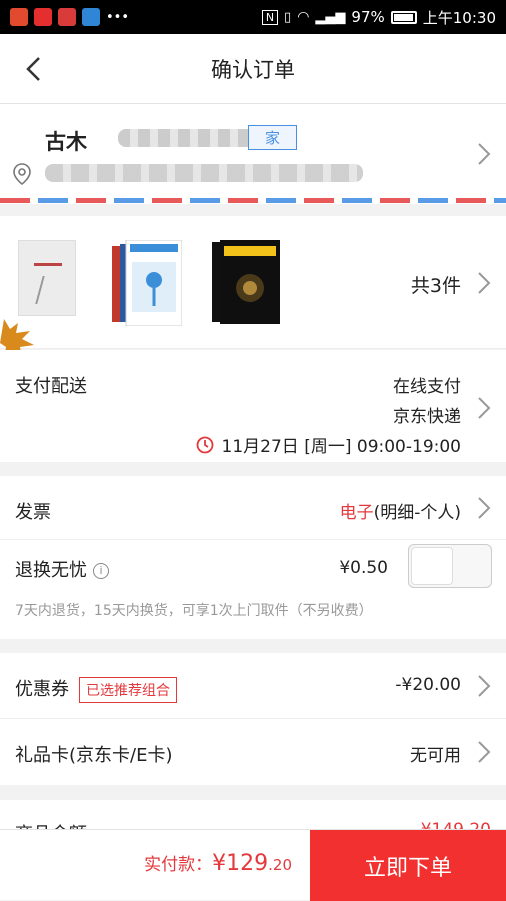 The height and width of the screenshot is (901, 506). I want to click on signal-icon: ▂▄▆, so click(330, 17).